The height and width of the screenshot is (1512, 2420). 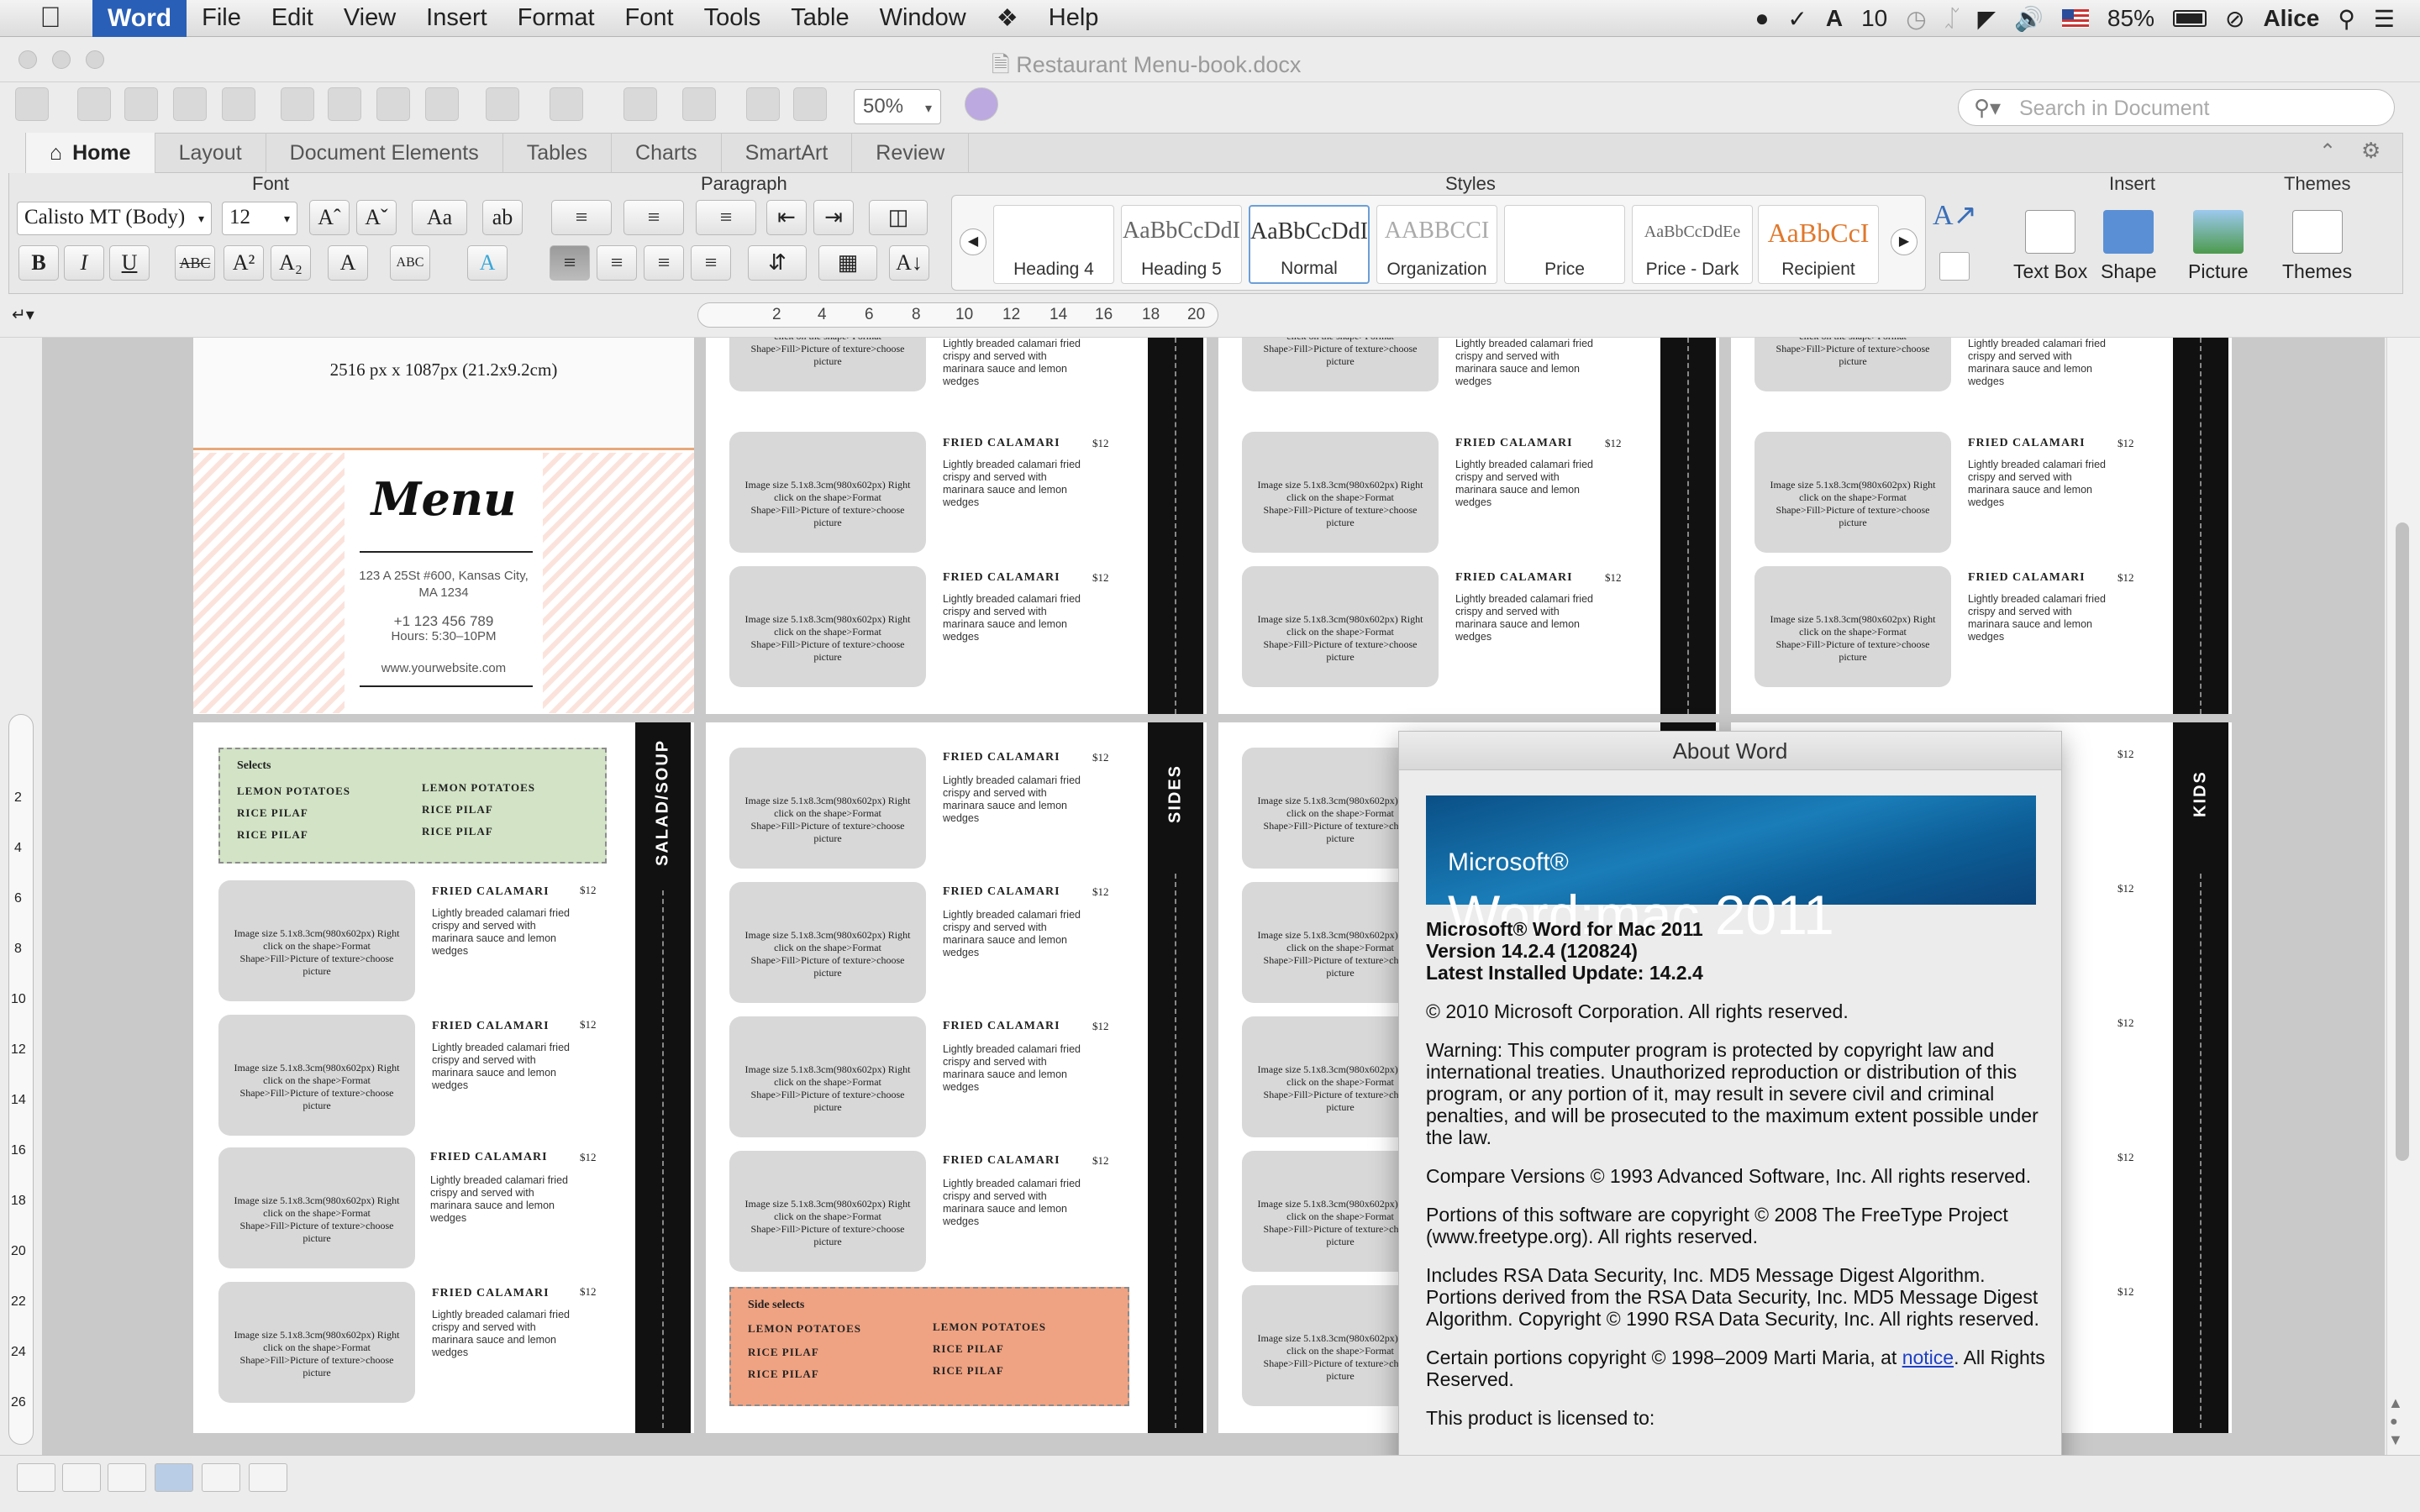 I want to click on evernote-icon: ●, so click(x=1761, y=18).